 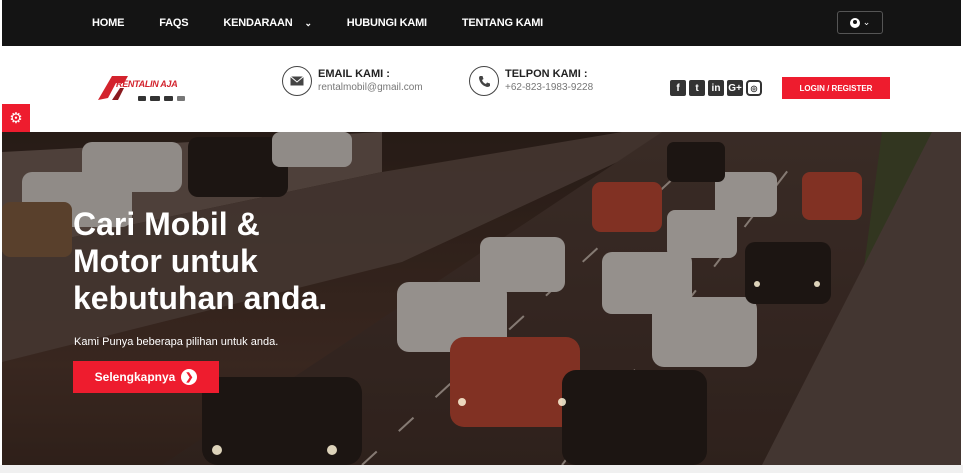 What do you see at coordinates (836, 88) in the screenshot?
I see `login-register-button: LOGIN / REGISTER` at bounding box center [836, 88].